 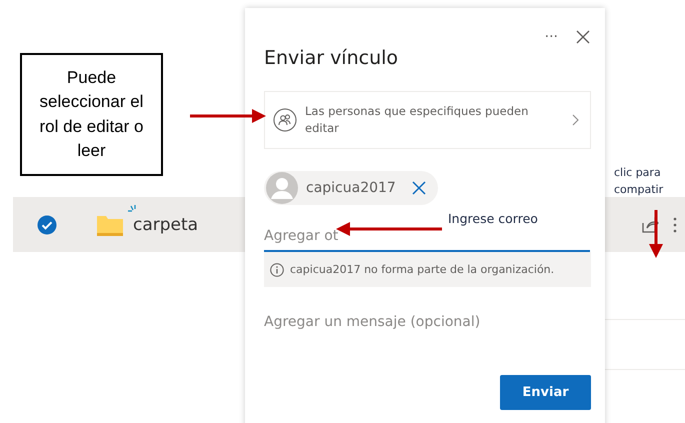 I want to click on more-options-button: ···, so click(x=551, y=37).